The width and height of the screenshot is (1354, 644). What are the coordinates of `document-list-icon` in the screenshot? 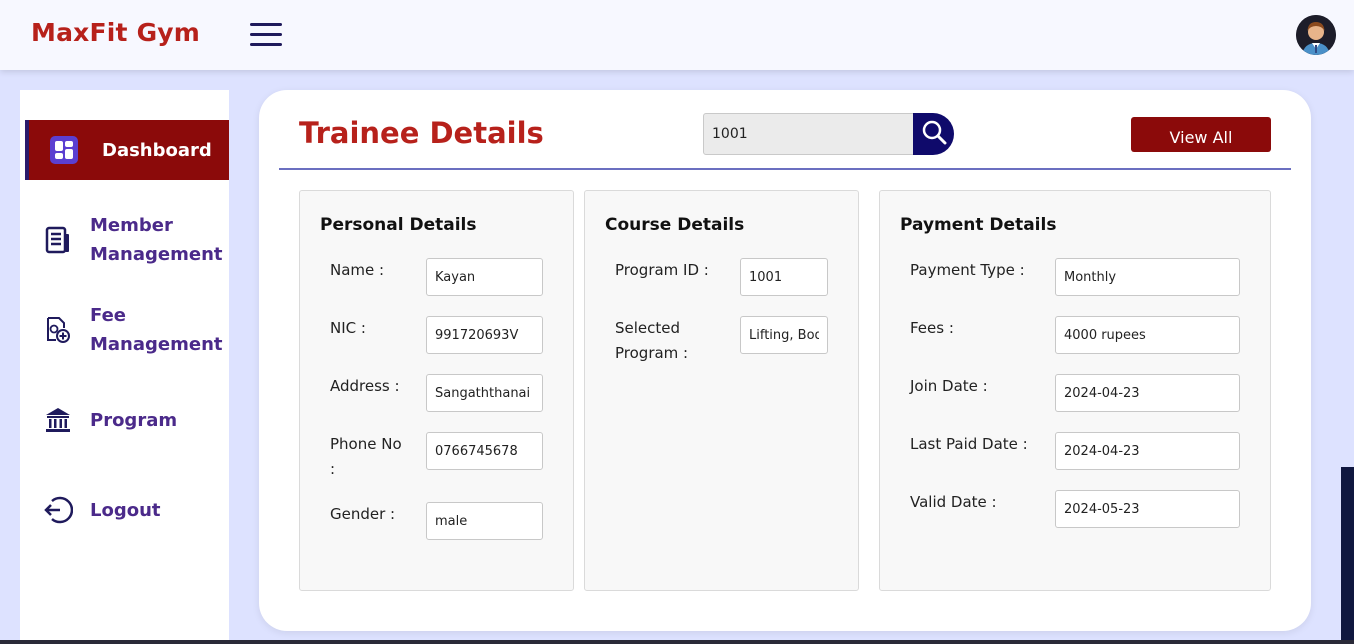 It's located at (58, 240).